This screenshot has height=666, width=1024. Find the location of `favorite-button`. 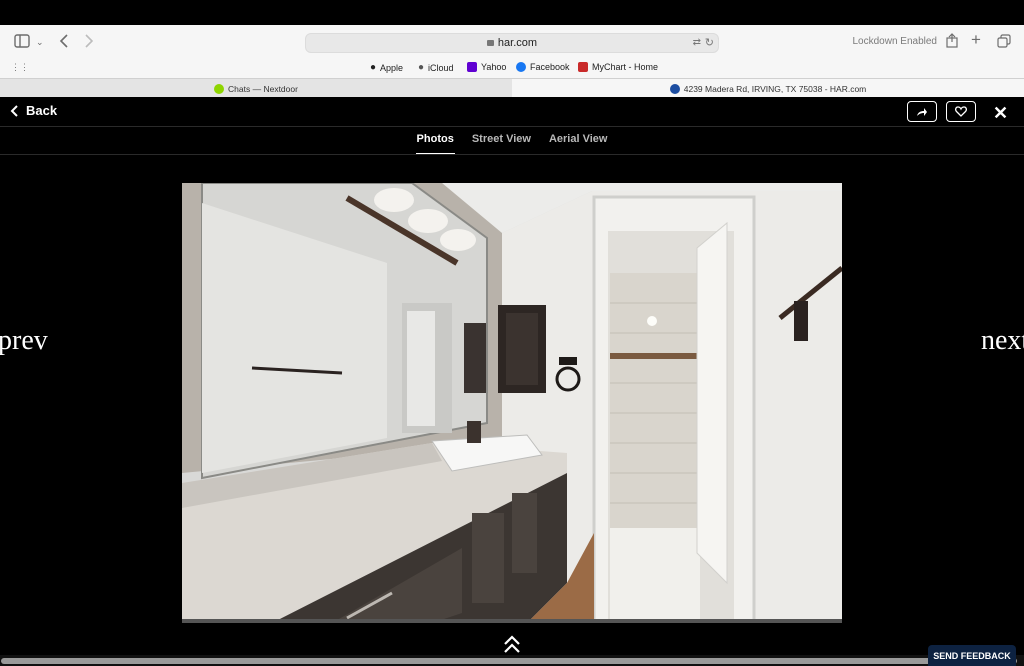

favorite-button is located at coordinates (961, 111).